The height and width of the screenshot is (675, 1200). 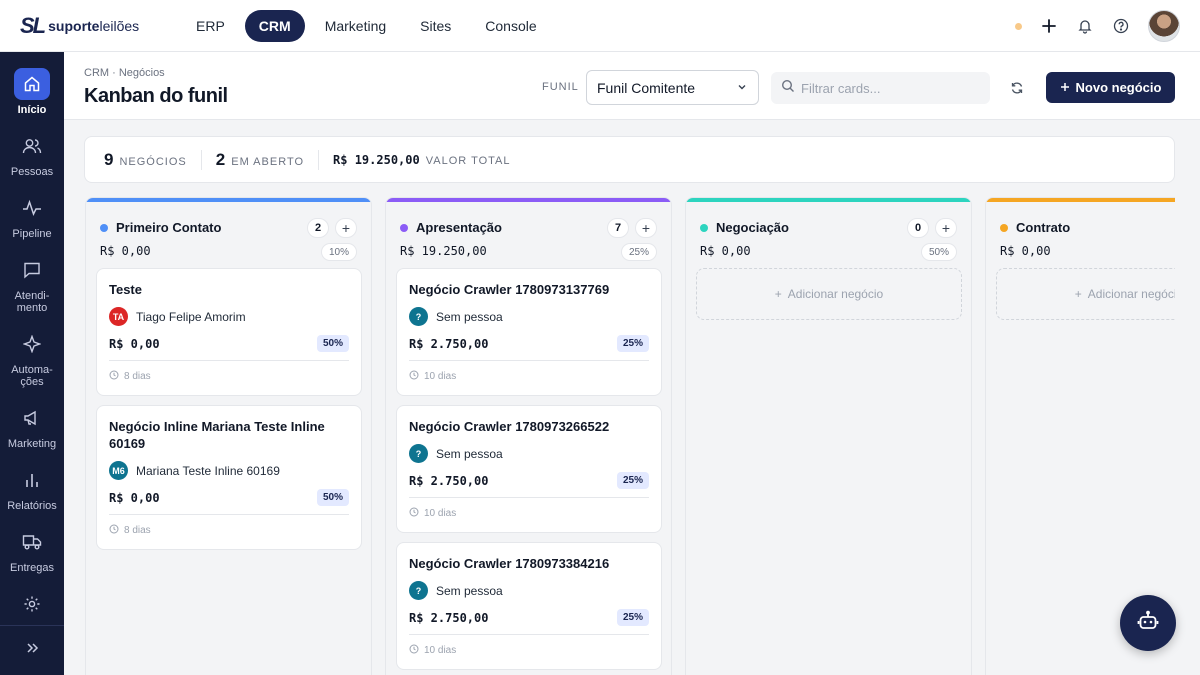 What do you see at coordinates (32, 344) in the screenshot?
I see `sparkle-icon` at bounding box center [32, 344].